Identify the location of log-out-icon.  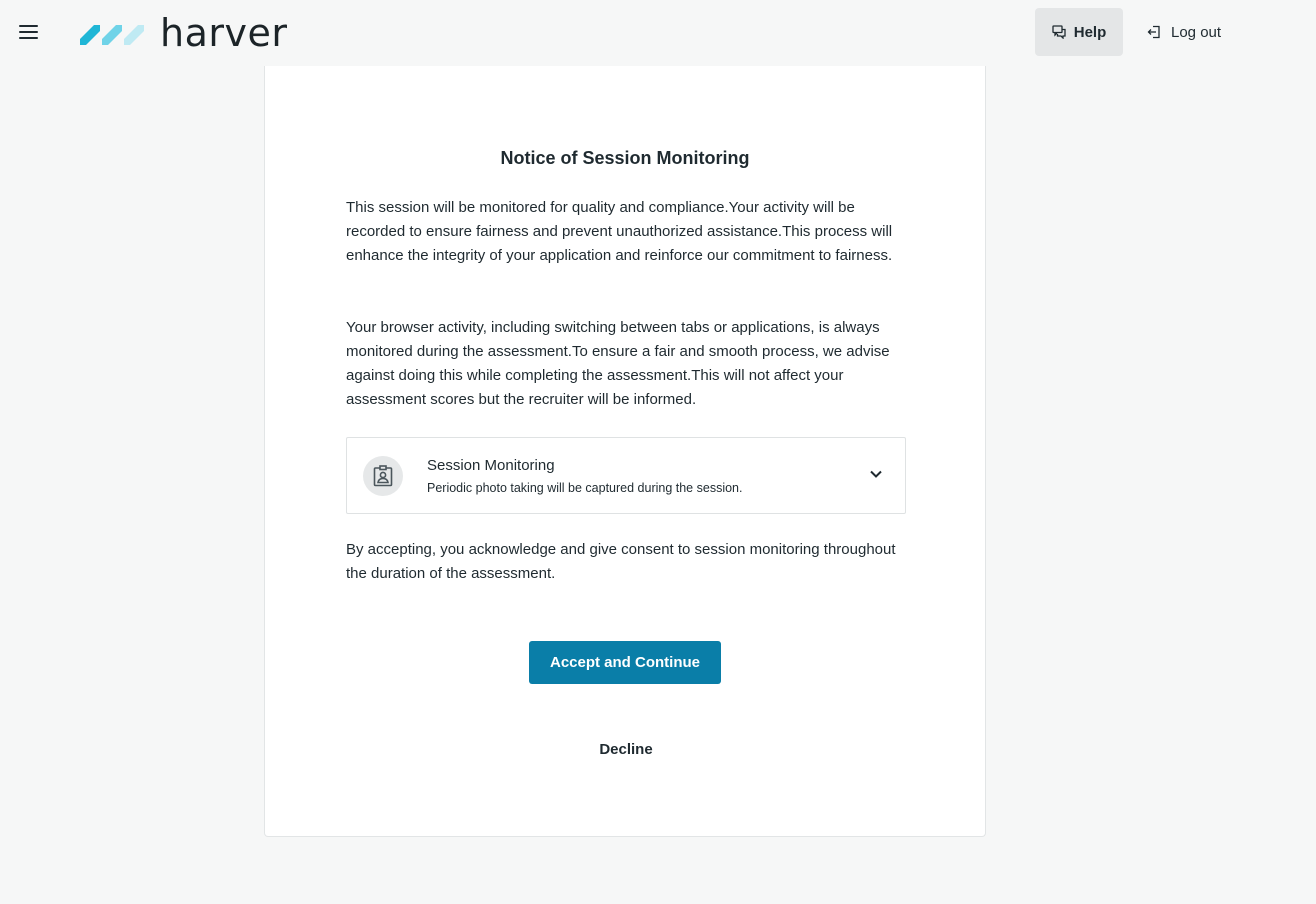
(1154, 32).